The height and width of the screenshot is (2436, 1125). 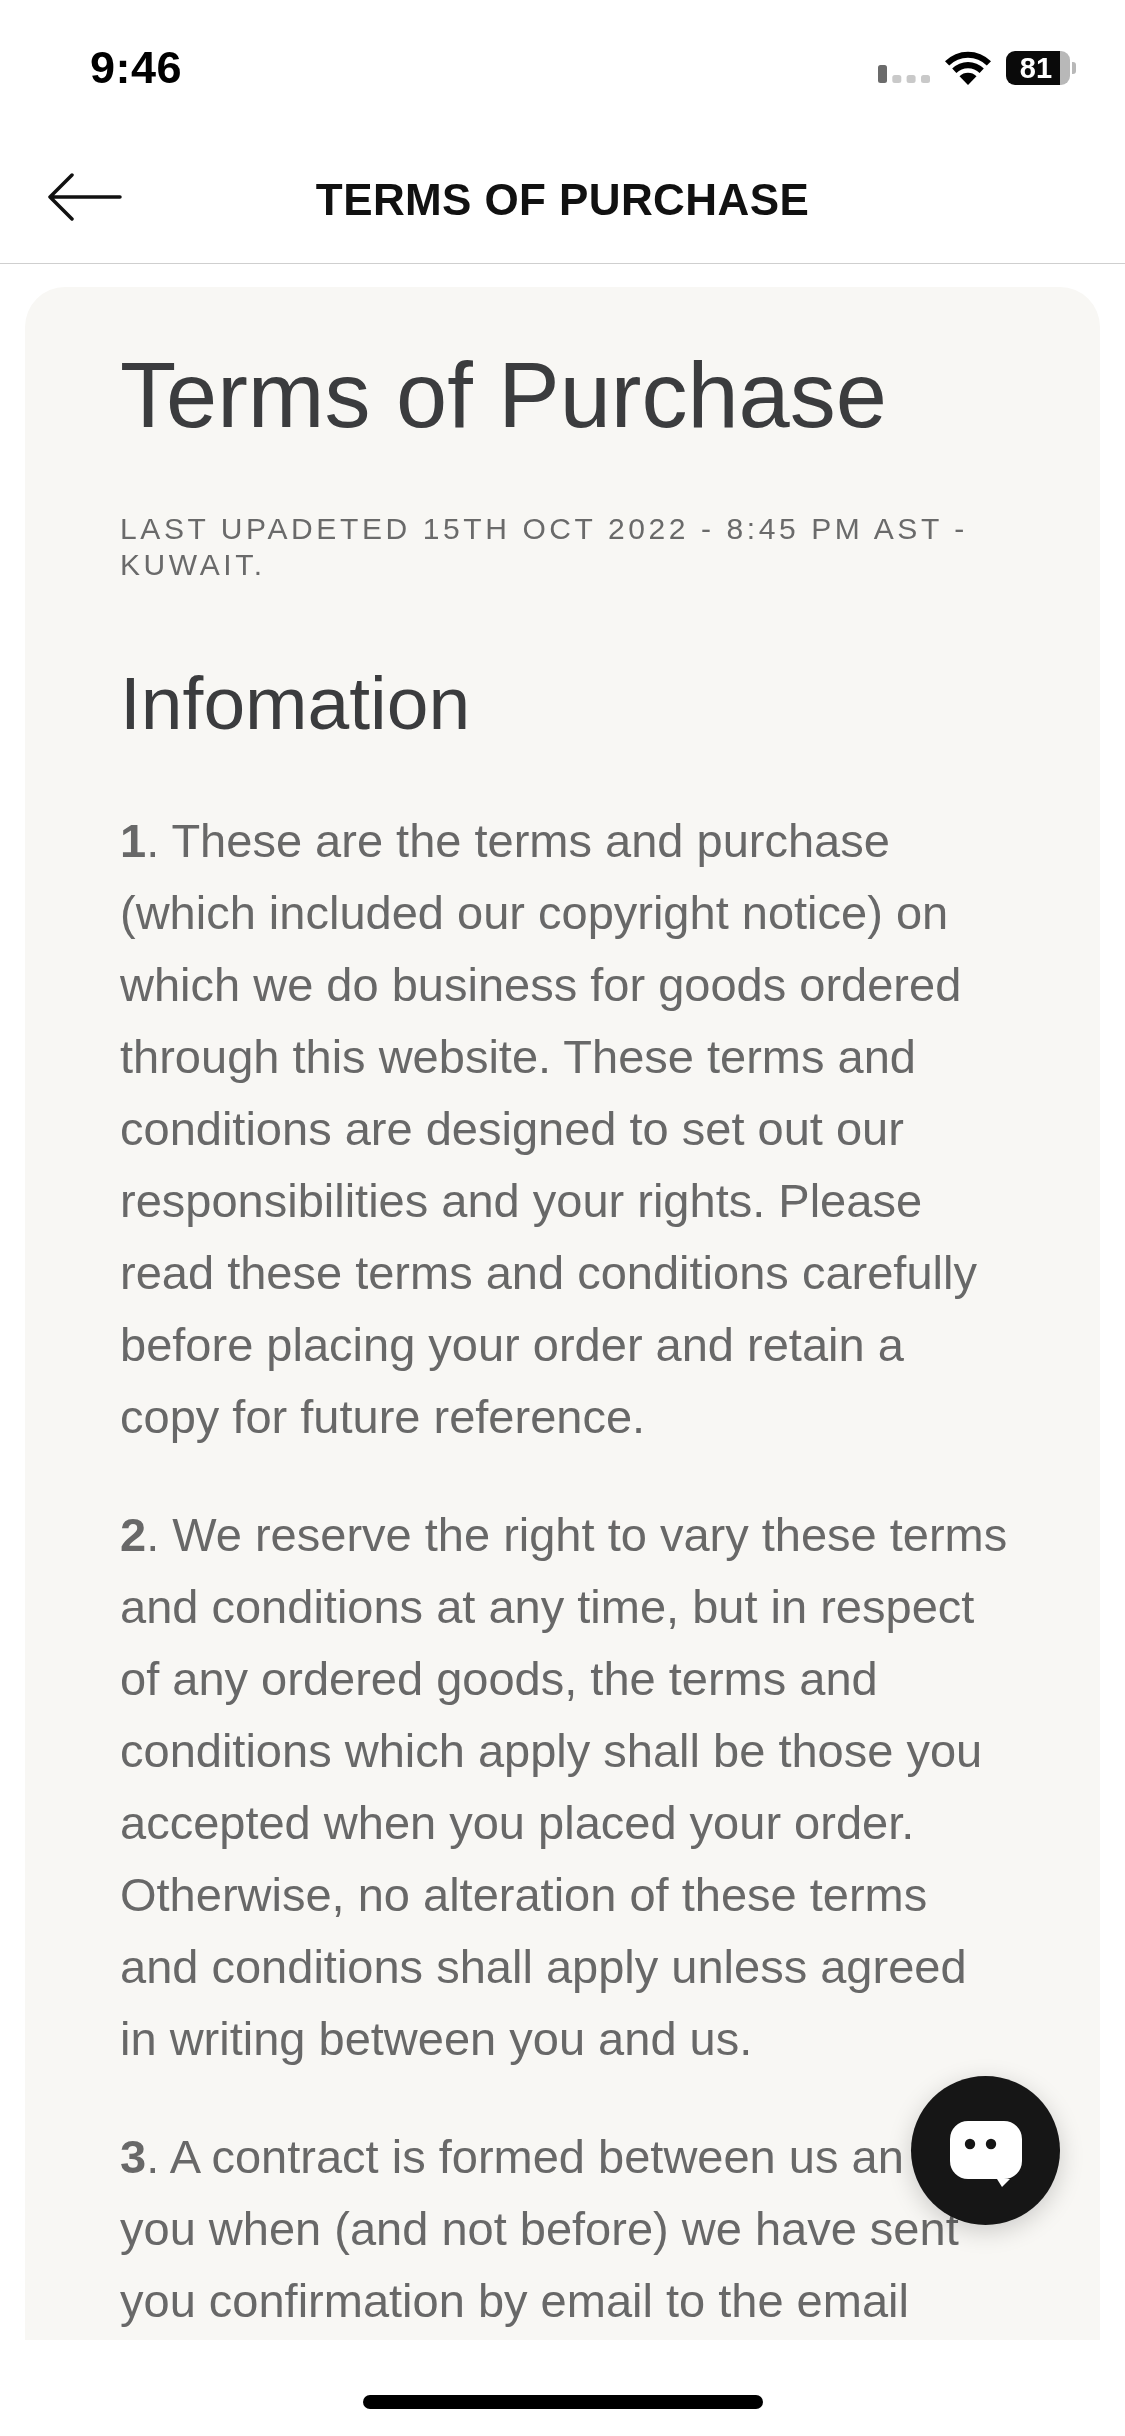 What do you see at coordinates (904, 74) in the screenshot?
I see `cellular-signal-icon` at bounding box center [904, 74].